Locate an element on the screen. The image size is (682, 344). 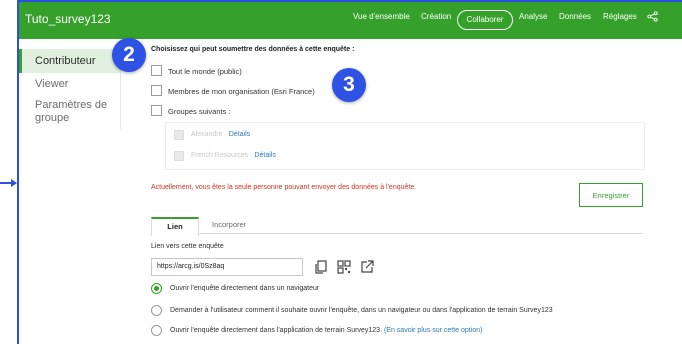
sidebar-item-group-settings-line2: groupe is located at coordinates (69, 118).